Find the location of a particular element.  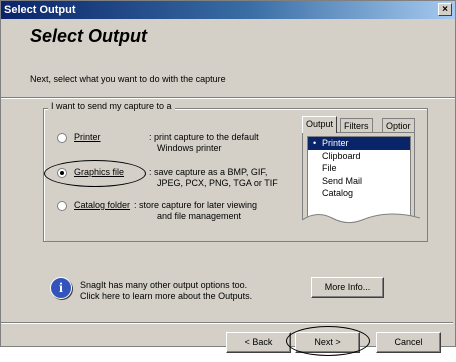

title-bar: Select Output × is located at coordinates (228, 10).